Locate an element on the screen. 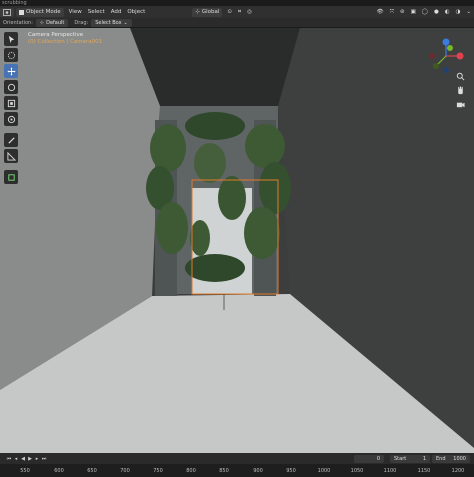  shading-solid-icon: ● is located at coordinates (436, 12).